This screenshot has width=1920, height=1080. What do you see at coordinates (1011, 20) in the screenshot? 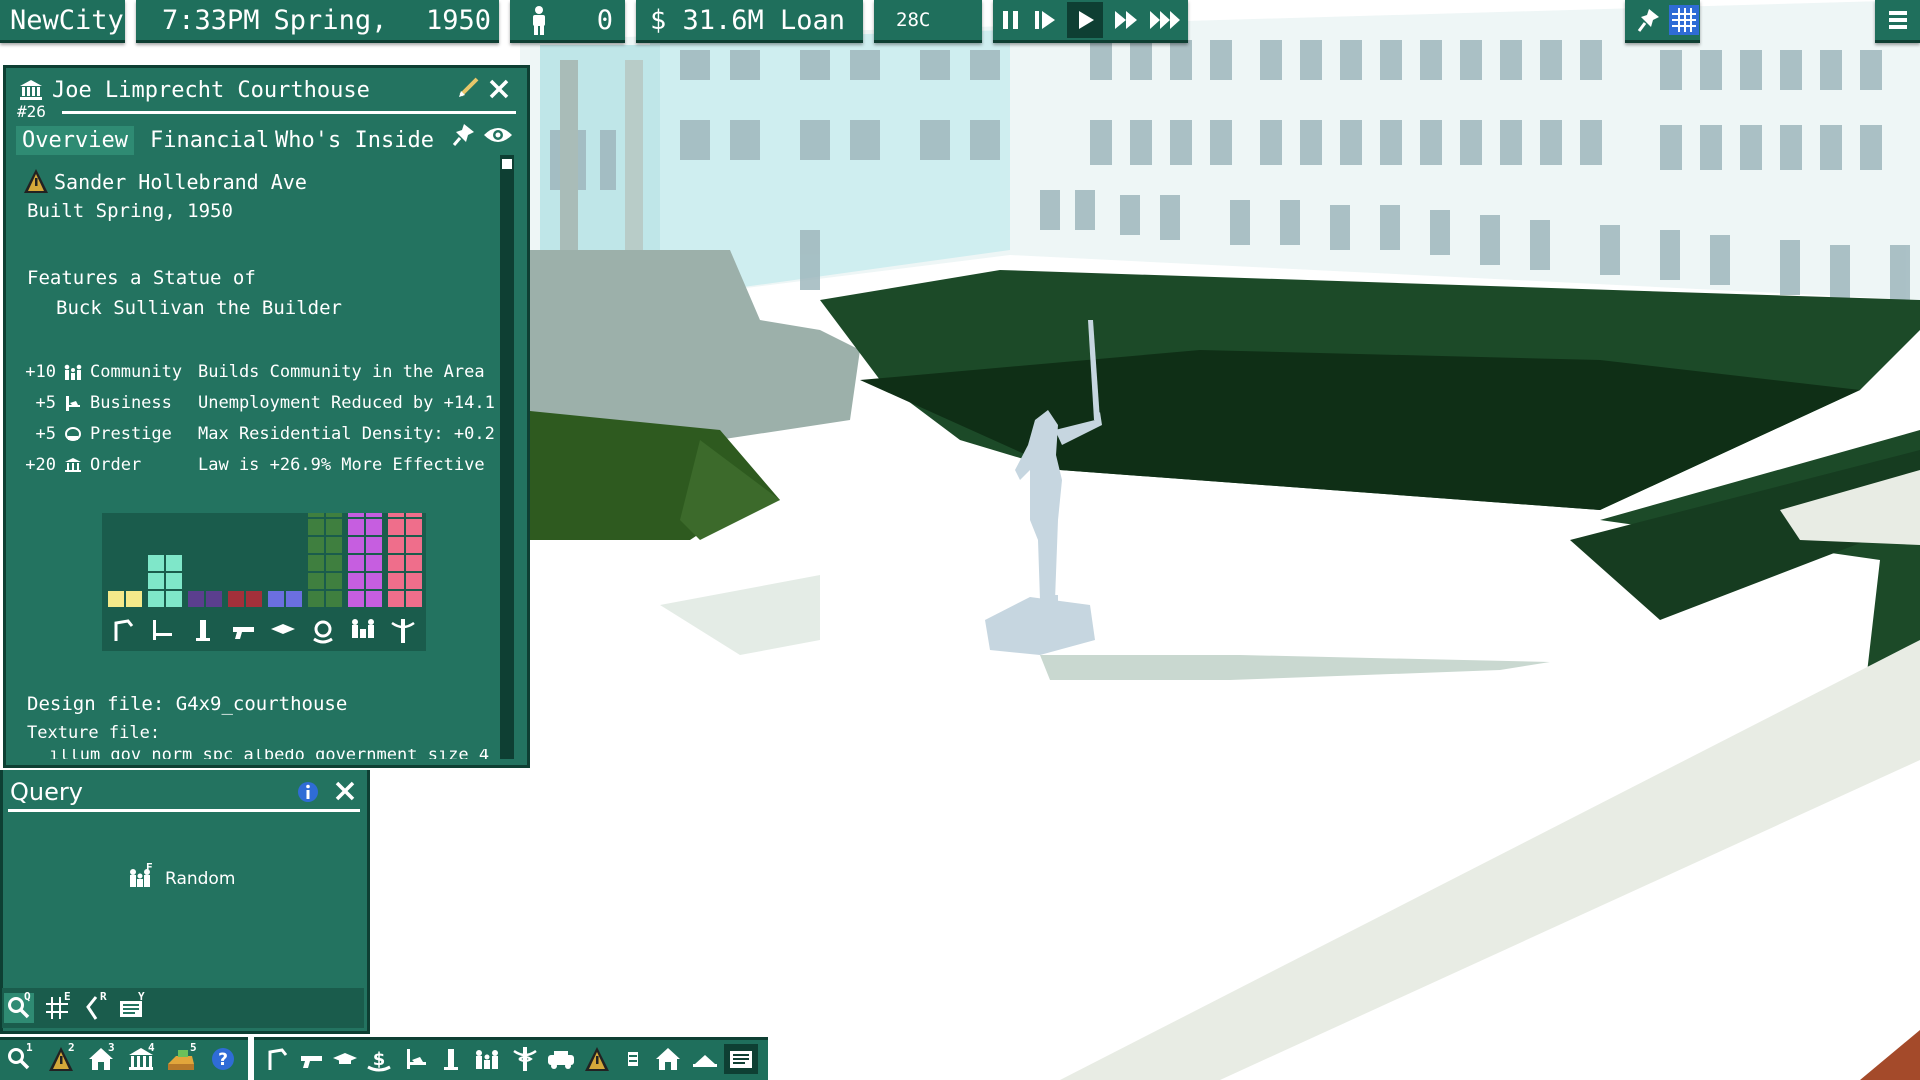
I see `pause-icon` at bounding box center [1011, 20].